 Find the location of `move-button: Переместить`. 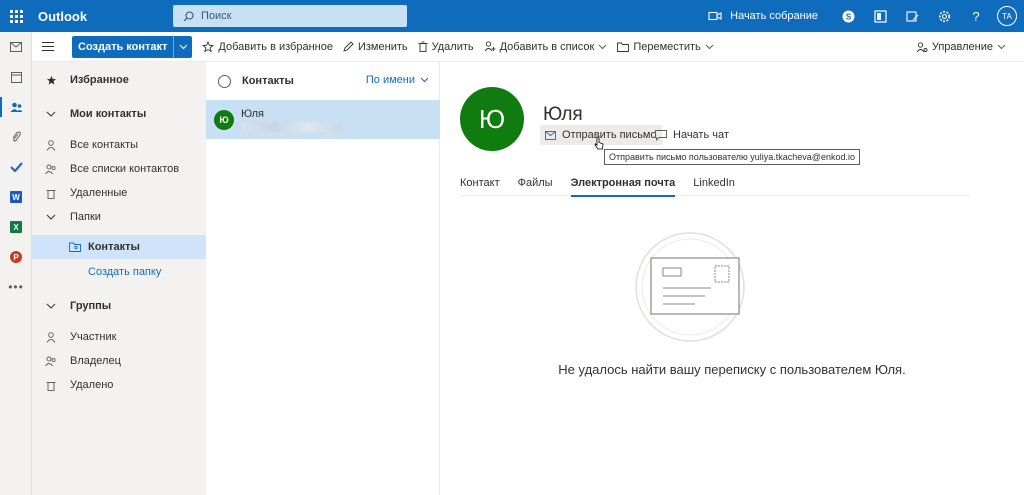

move-button: Переместить is located at coordinates (665, 46).